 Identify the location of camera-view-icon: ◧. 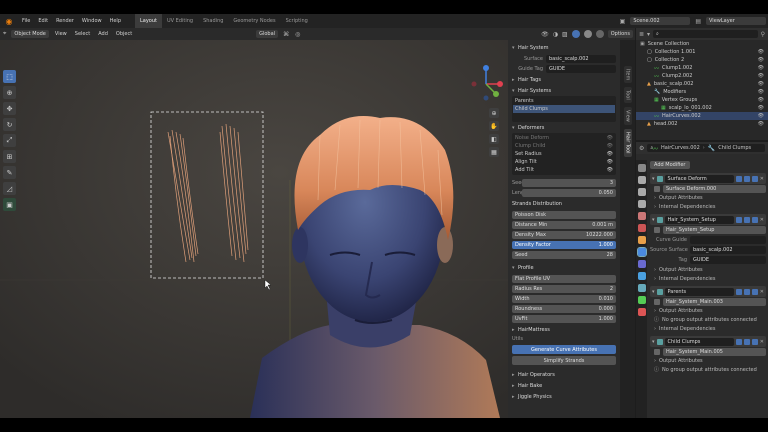
(494, 139).